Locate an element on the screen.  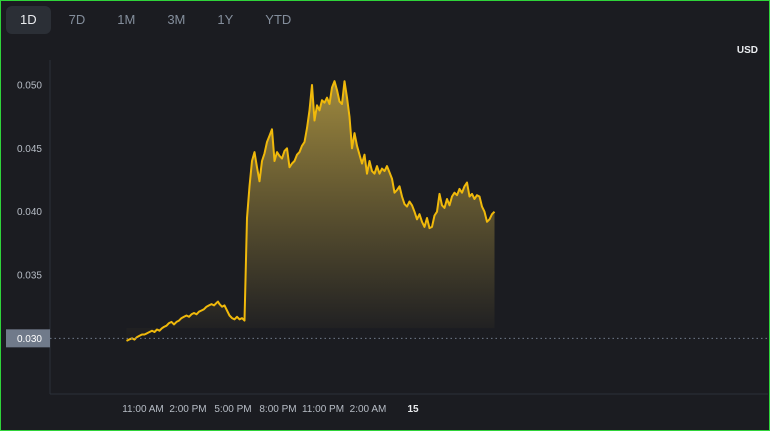
current-price-label: 0.030 is located at coordinates (29, 339).